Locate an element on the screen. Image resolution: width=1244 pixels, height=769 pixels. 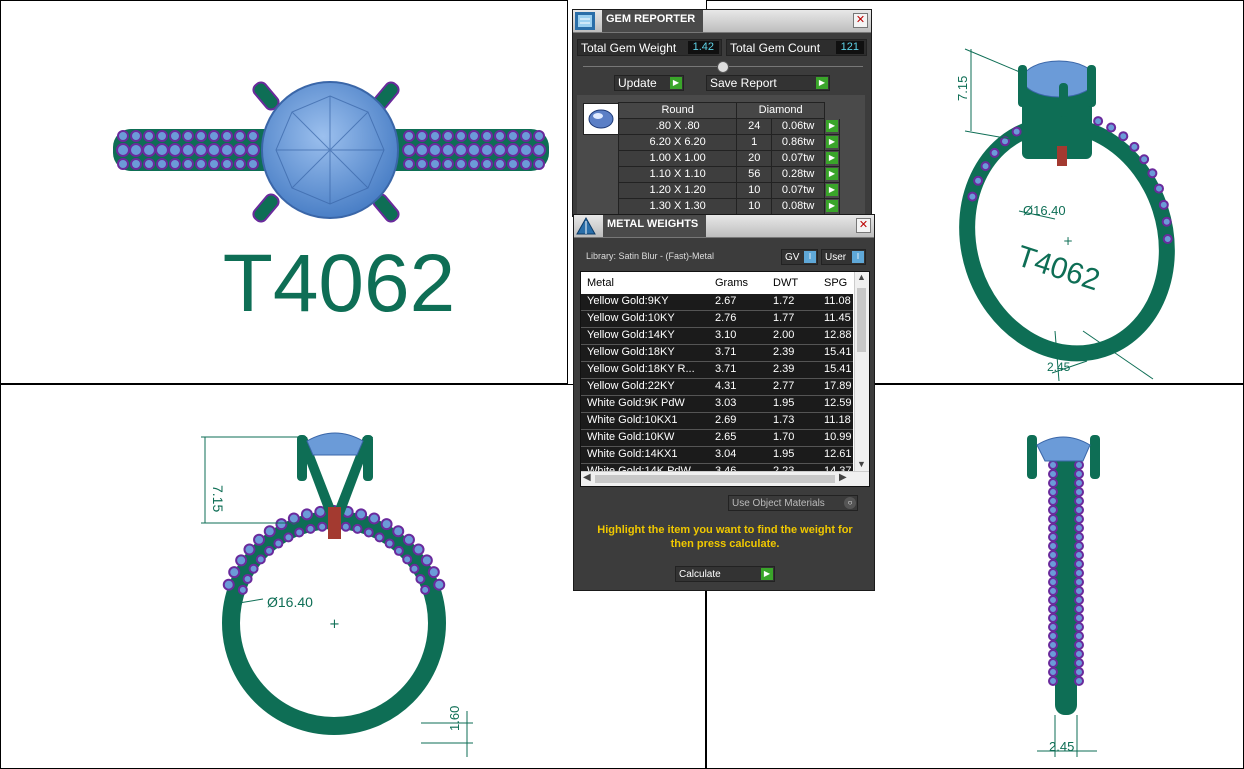
perspective-width-dim: 2.45 is located at coordinates (1059, 367).